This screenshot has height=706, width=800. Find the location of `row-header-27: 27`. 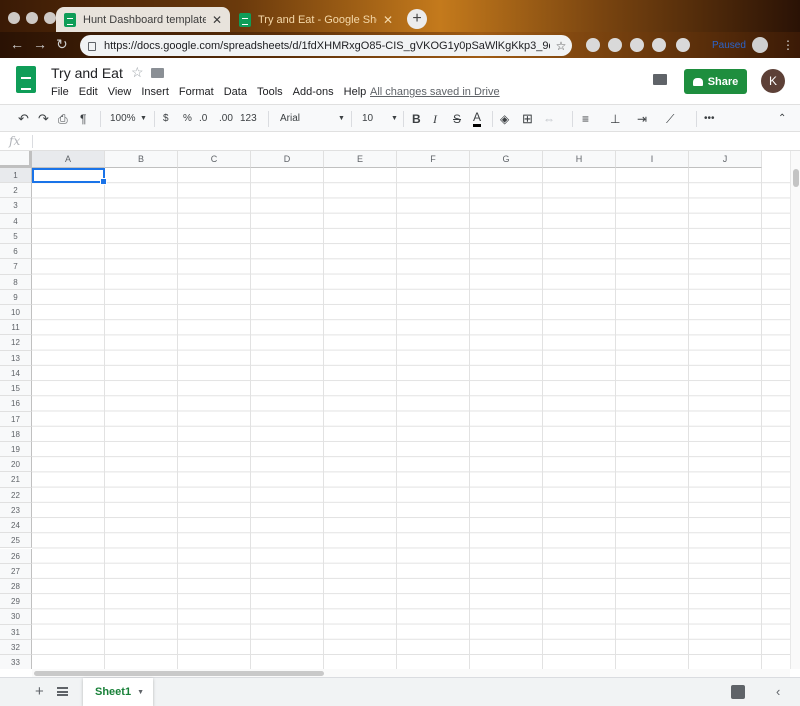

row-header-27: 27 is located at coordinates (16, 571).